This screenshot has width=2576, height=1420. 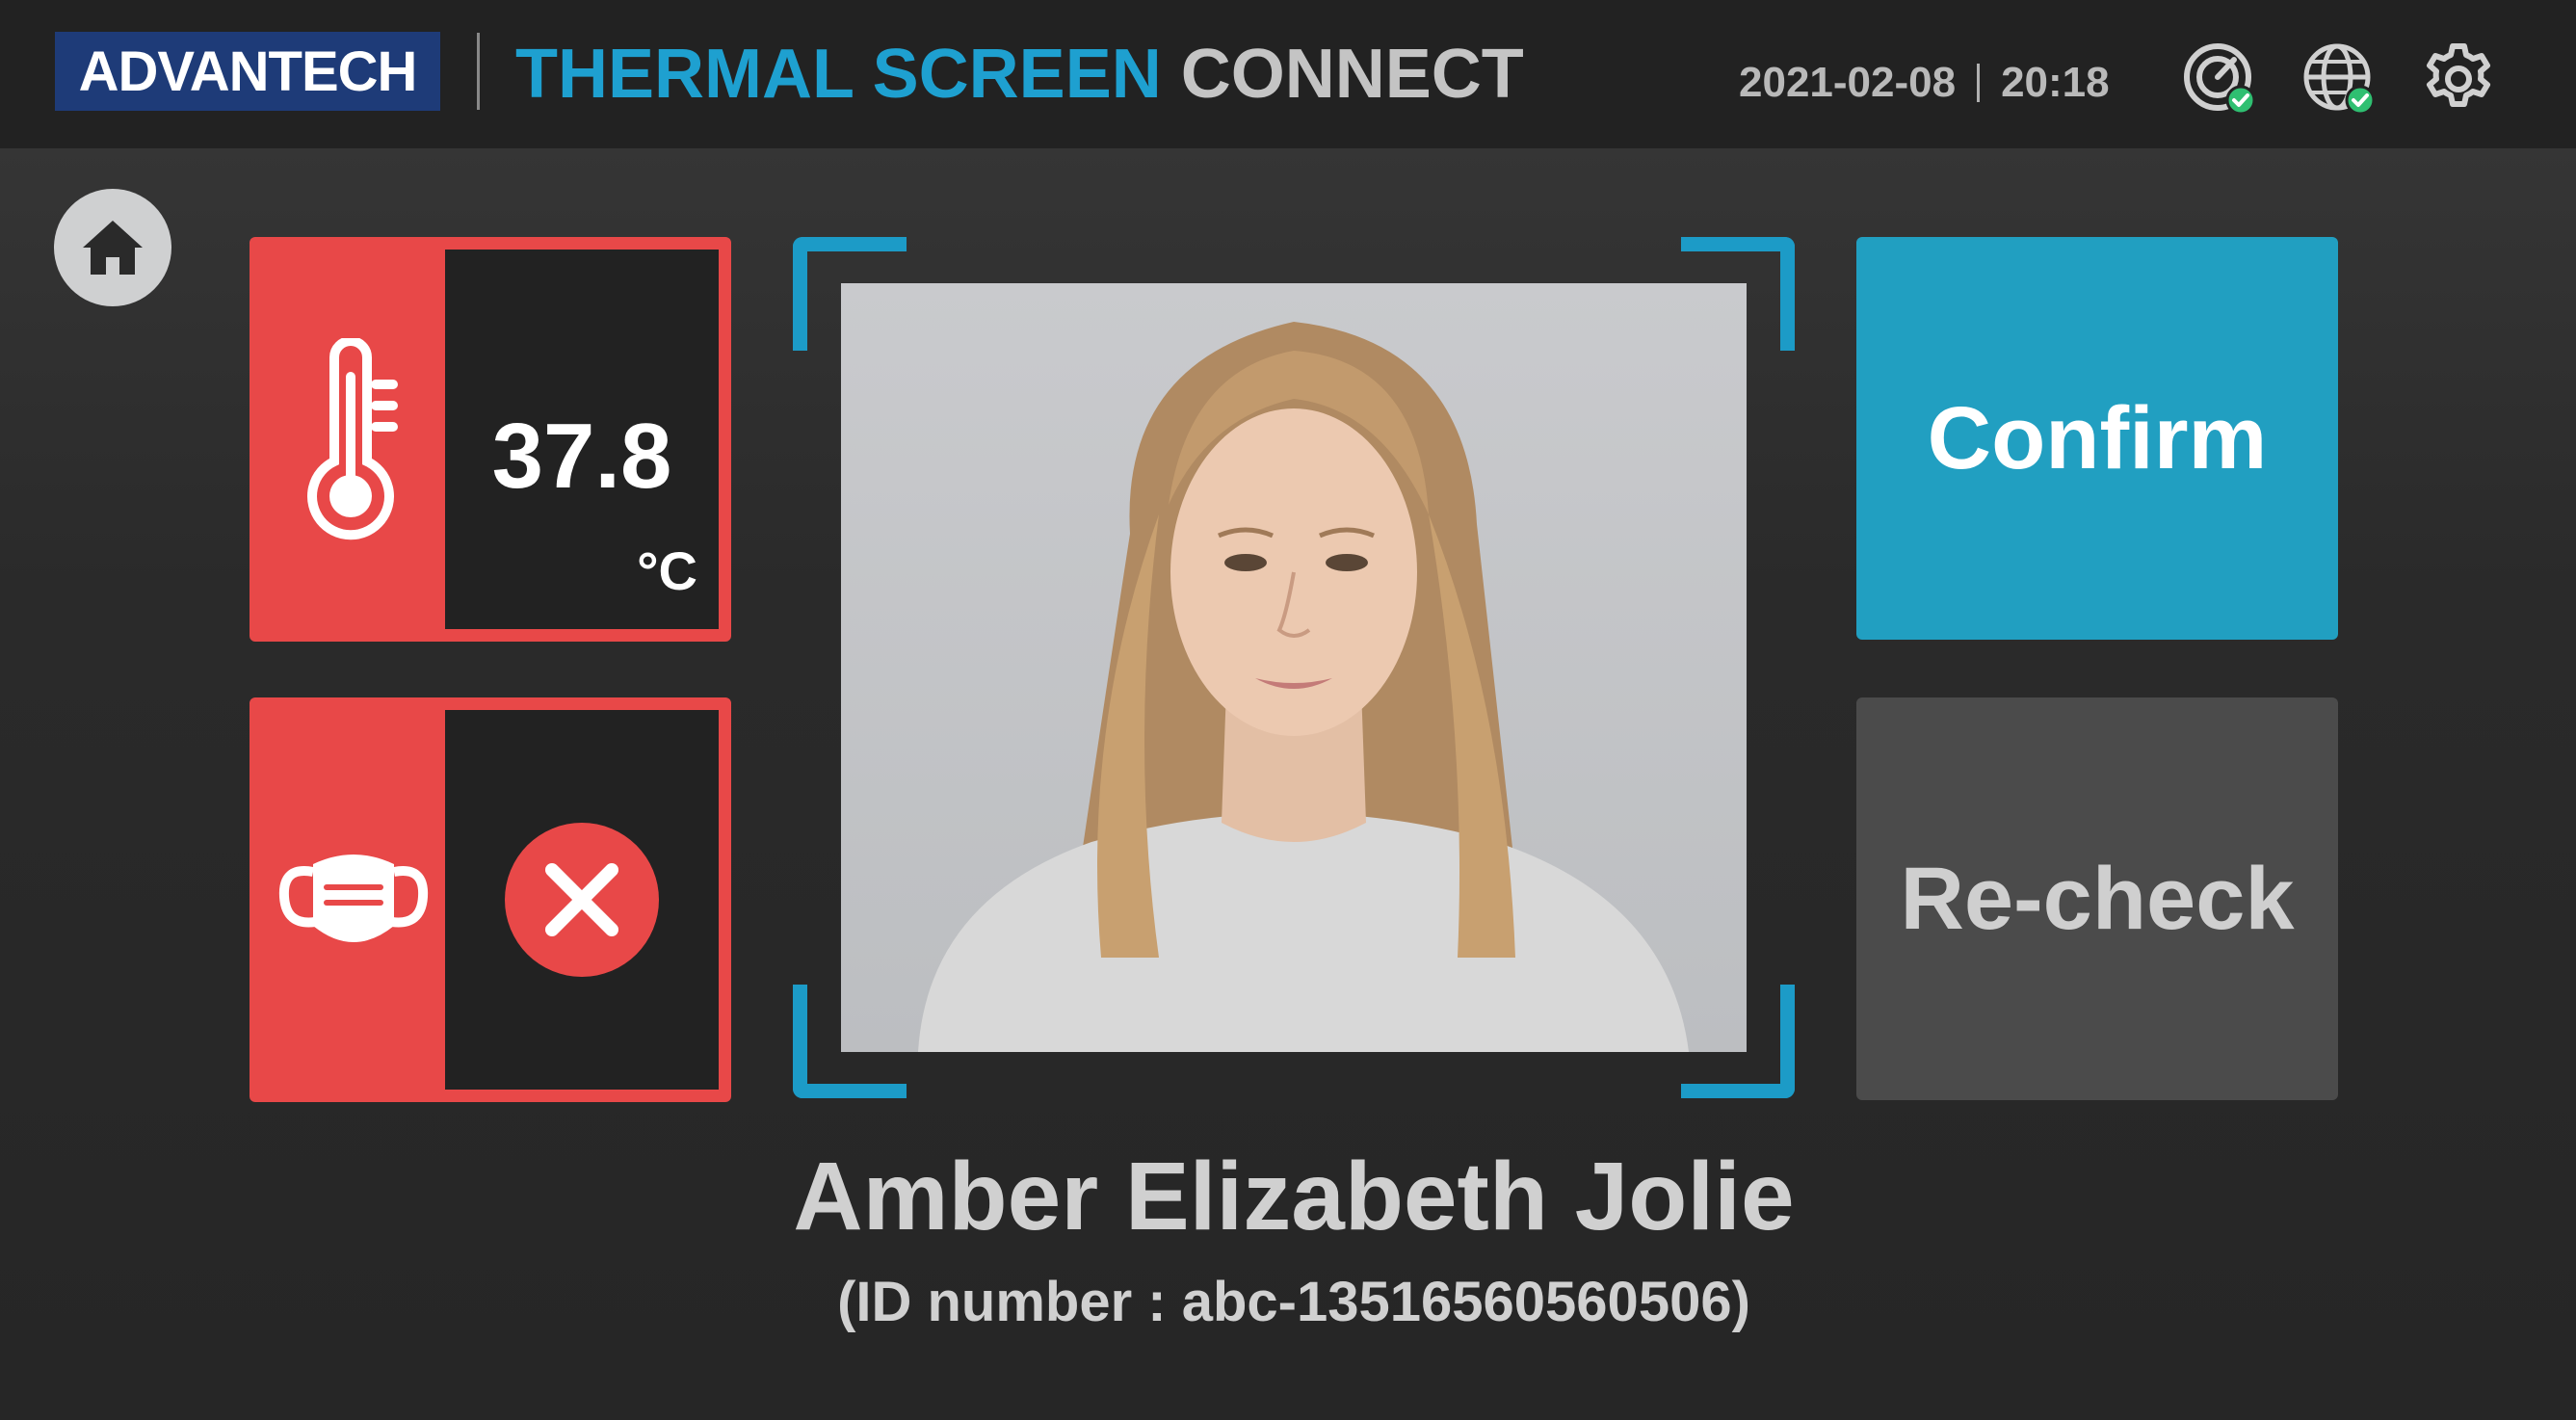 I want to click on header-divider, so click(x=479, y=71).